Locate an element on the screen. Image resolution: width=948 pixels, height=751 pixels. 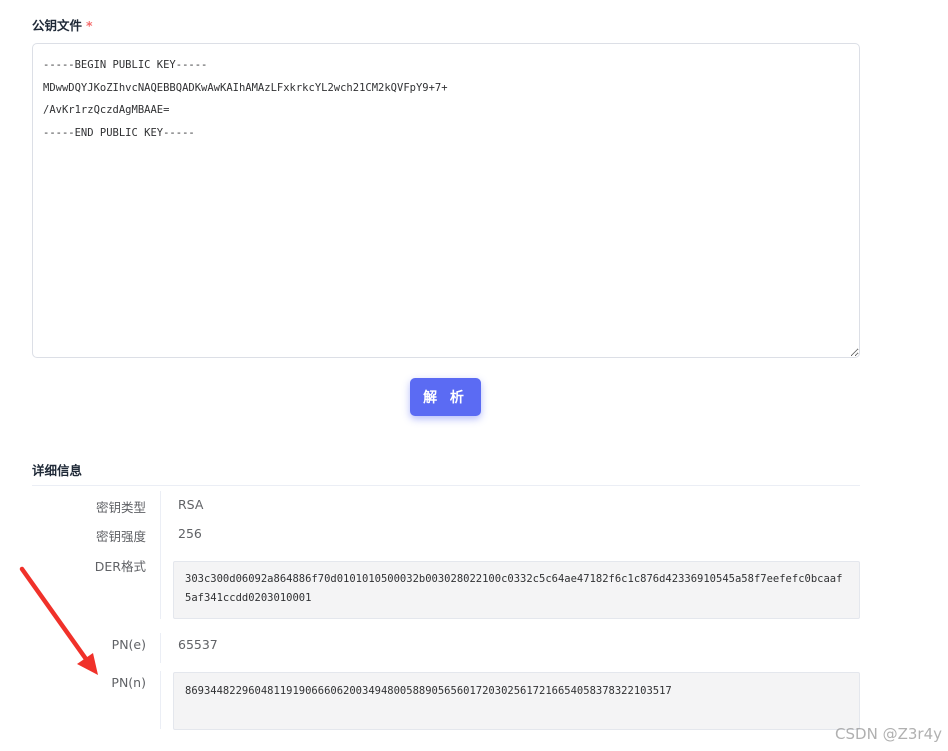
watermark: CSDN @Z3r4y is located at coordinates (888, 734).